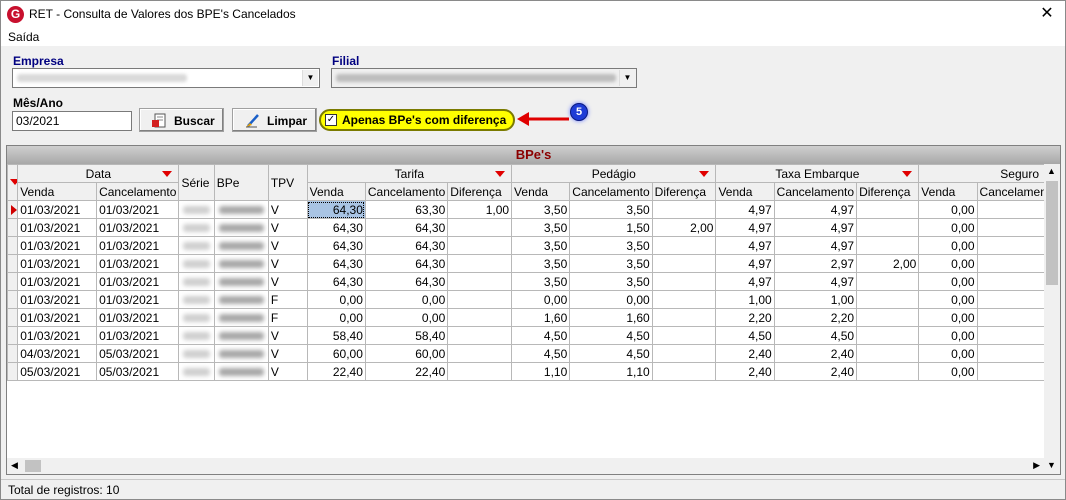 The image size is (1066, 500). What do you see at coordinates (287, 182) in the screenshot?
I see `header-tpv: TPV` at bounding box center [287, 182].